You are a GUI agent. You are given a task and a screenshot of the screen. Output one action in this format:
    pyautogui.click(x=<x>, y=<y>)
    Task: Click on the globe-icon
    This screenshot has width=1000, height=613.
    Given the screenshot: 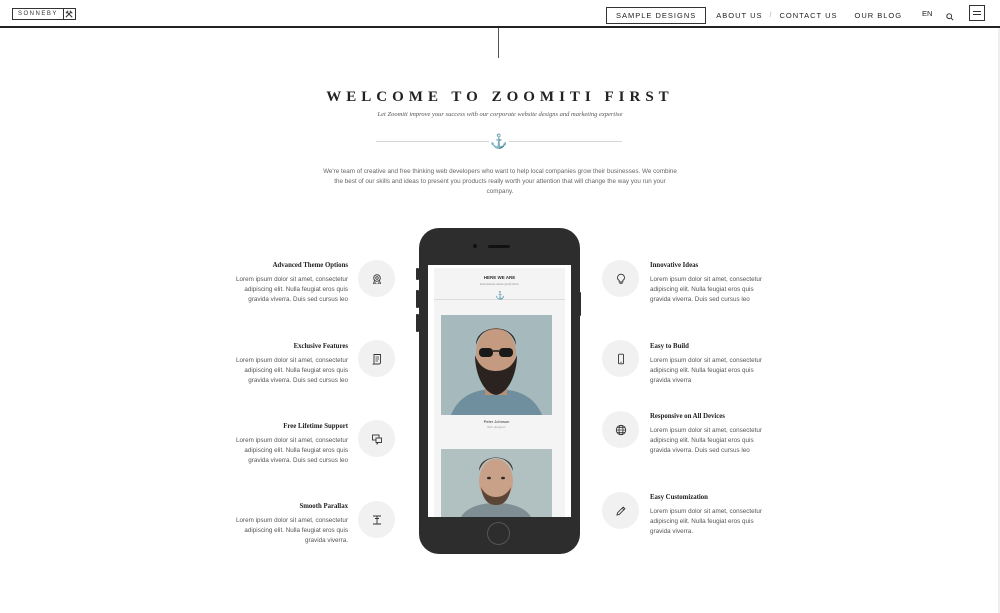 What is the action you would take?
    pyautogui.click(x=620, y=429)
    